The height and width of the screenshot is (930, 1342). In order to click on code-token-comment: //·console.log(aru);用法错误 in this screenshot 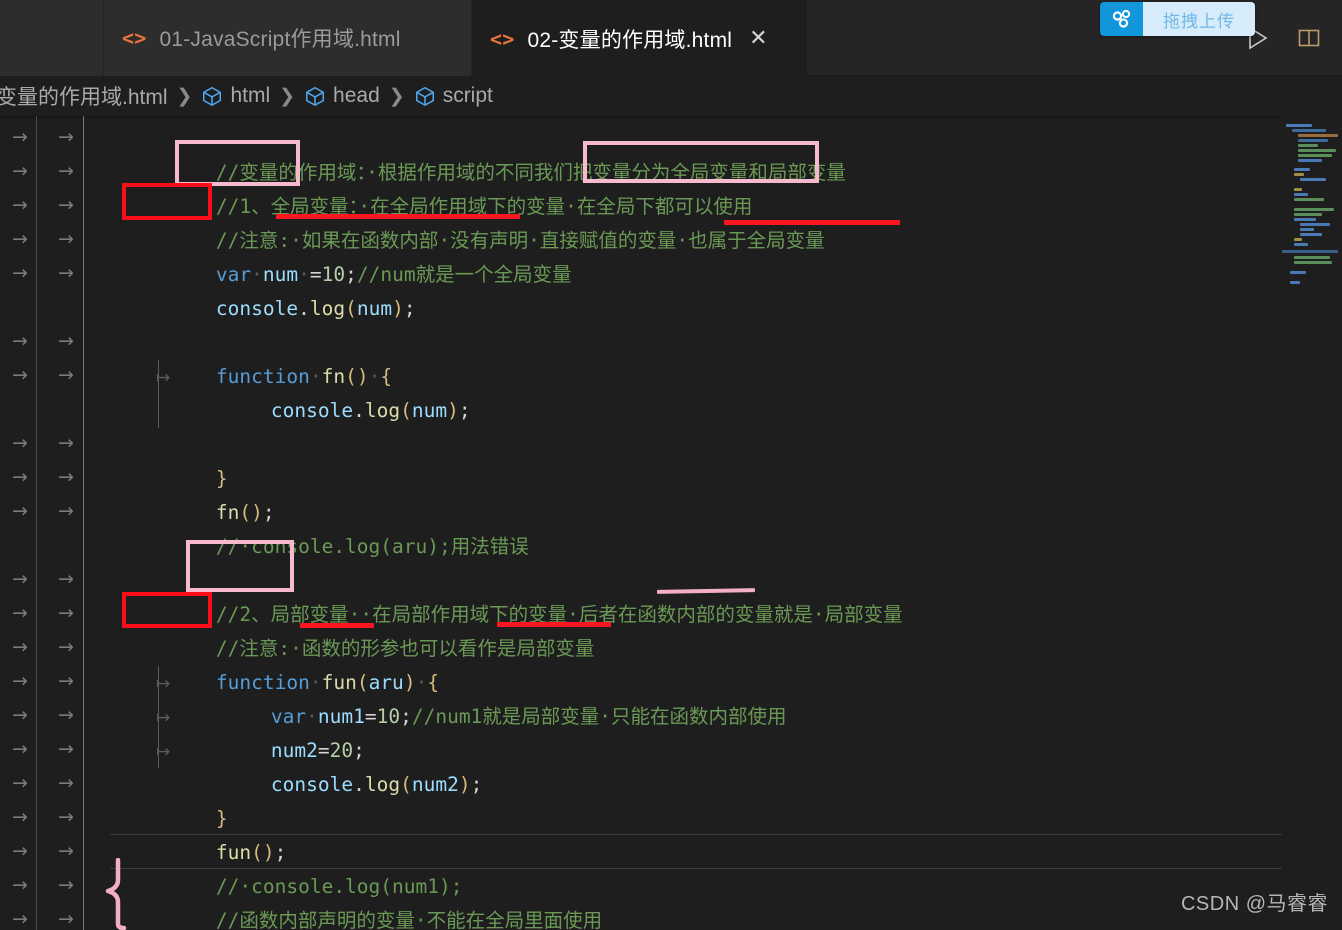, I will do `click(372, 546)`.